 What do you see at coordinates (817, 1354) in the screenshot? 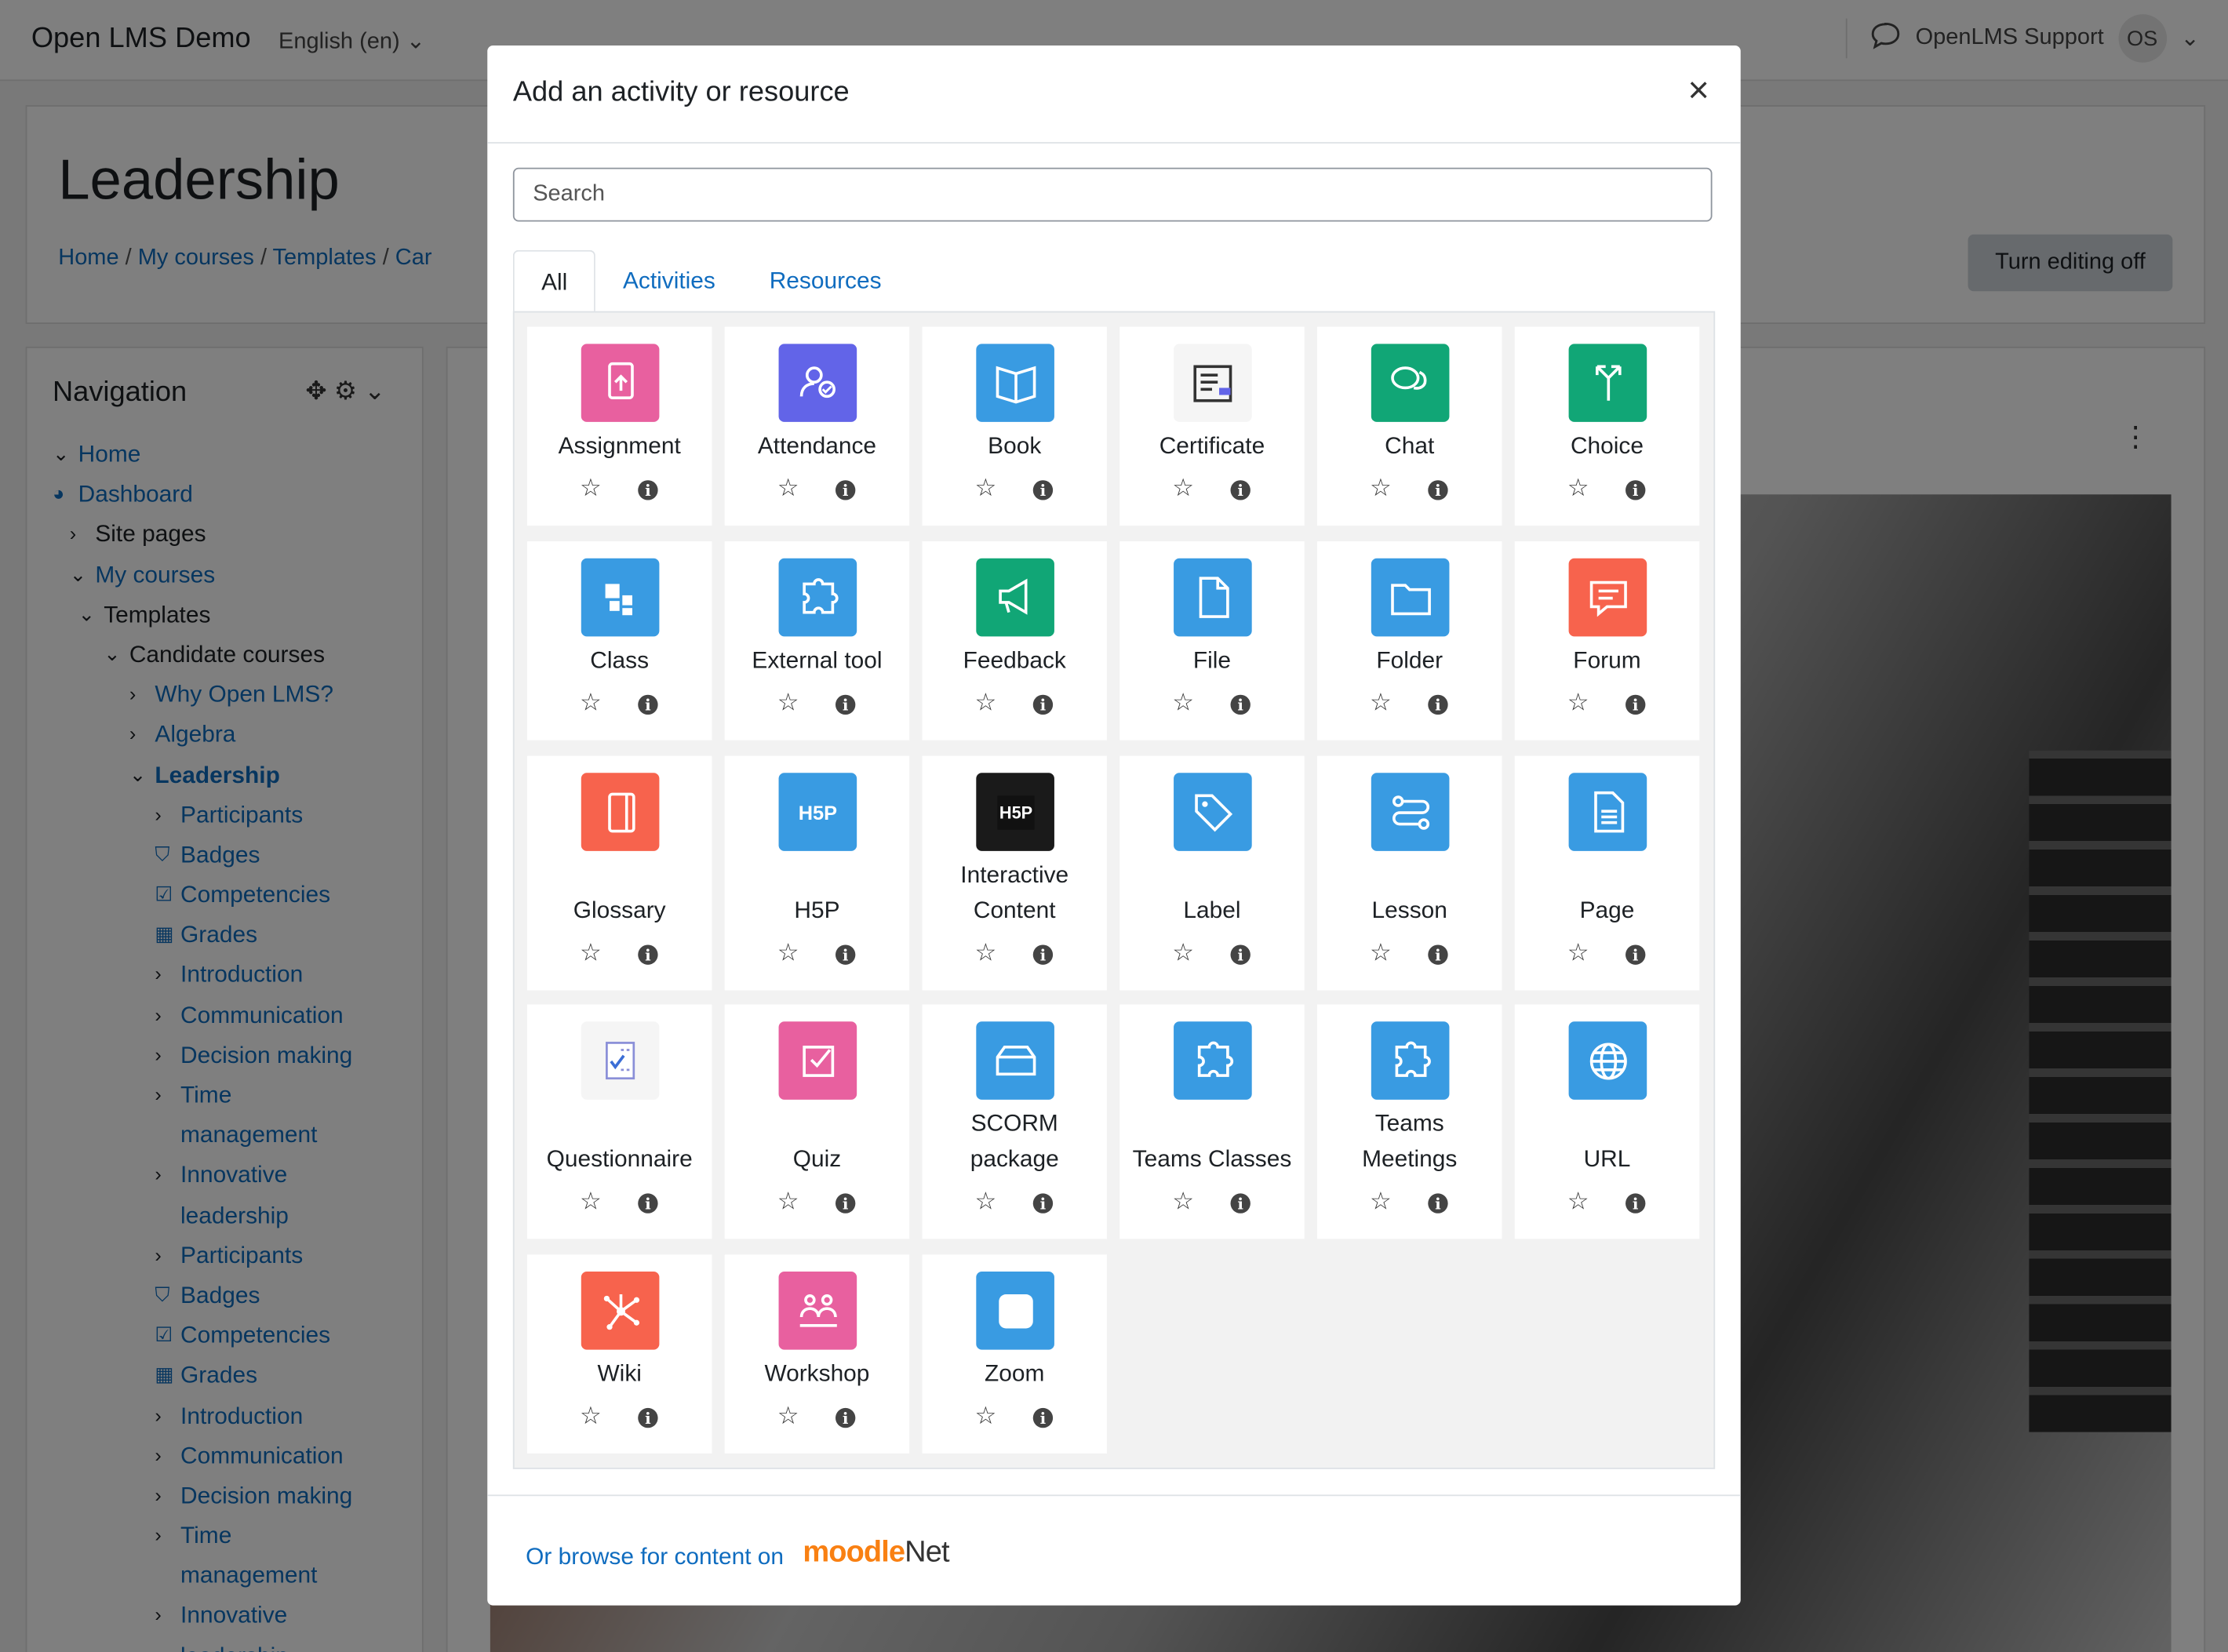
I see `module-tile: Workshop ☆ i` at bounding box center [817, 1354].